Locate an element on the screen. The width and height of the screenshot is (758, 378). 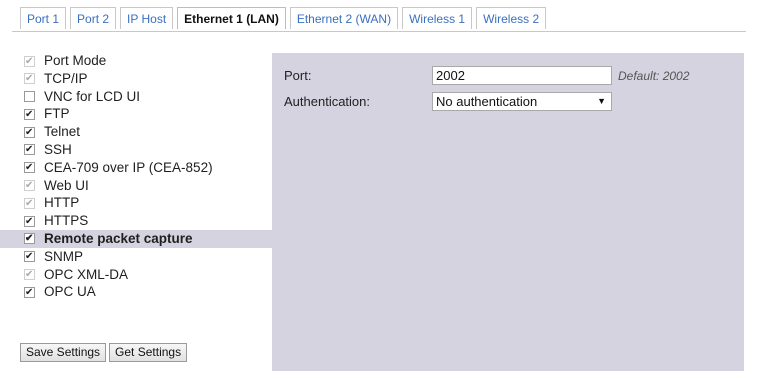
service-item-ftp: FTP is located at coordinates (147, 114).